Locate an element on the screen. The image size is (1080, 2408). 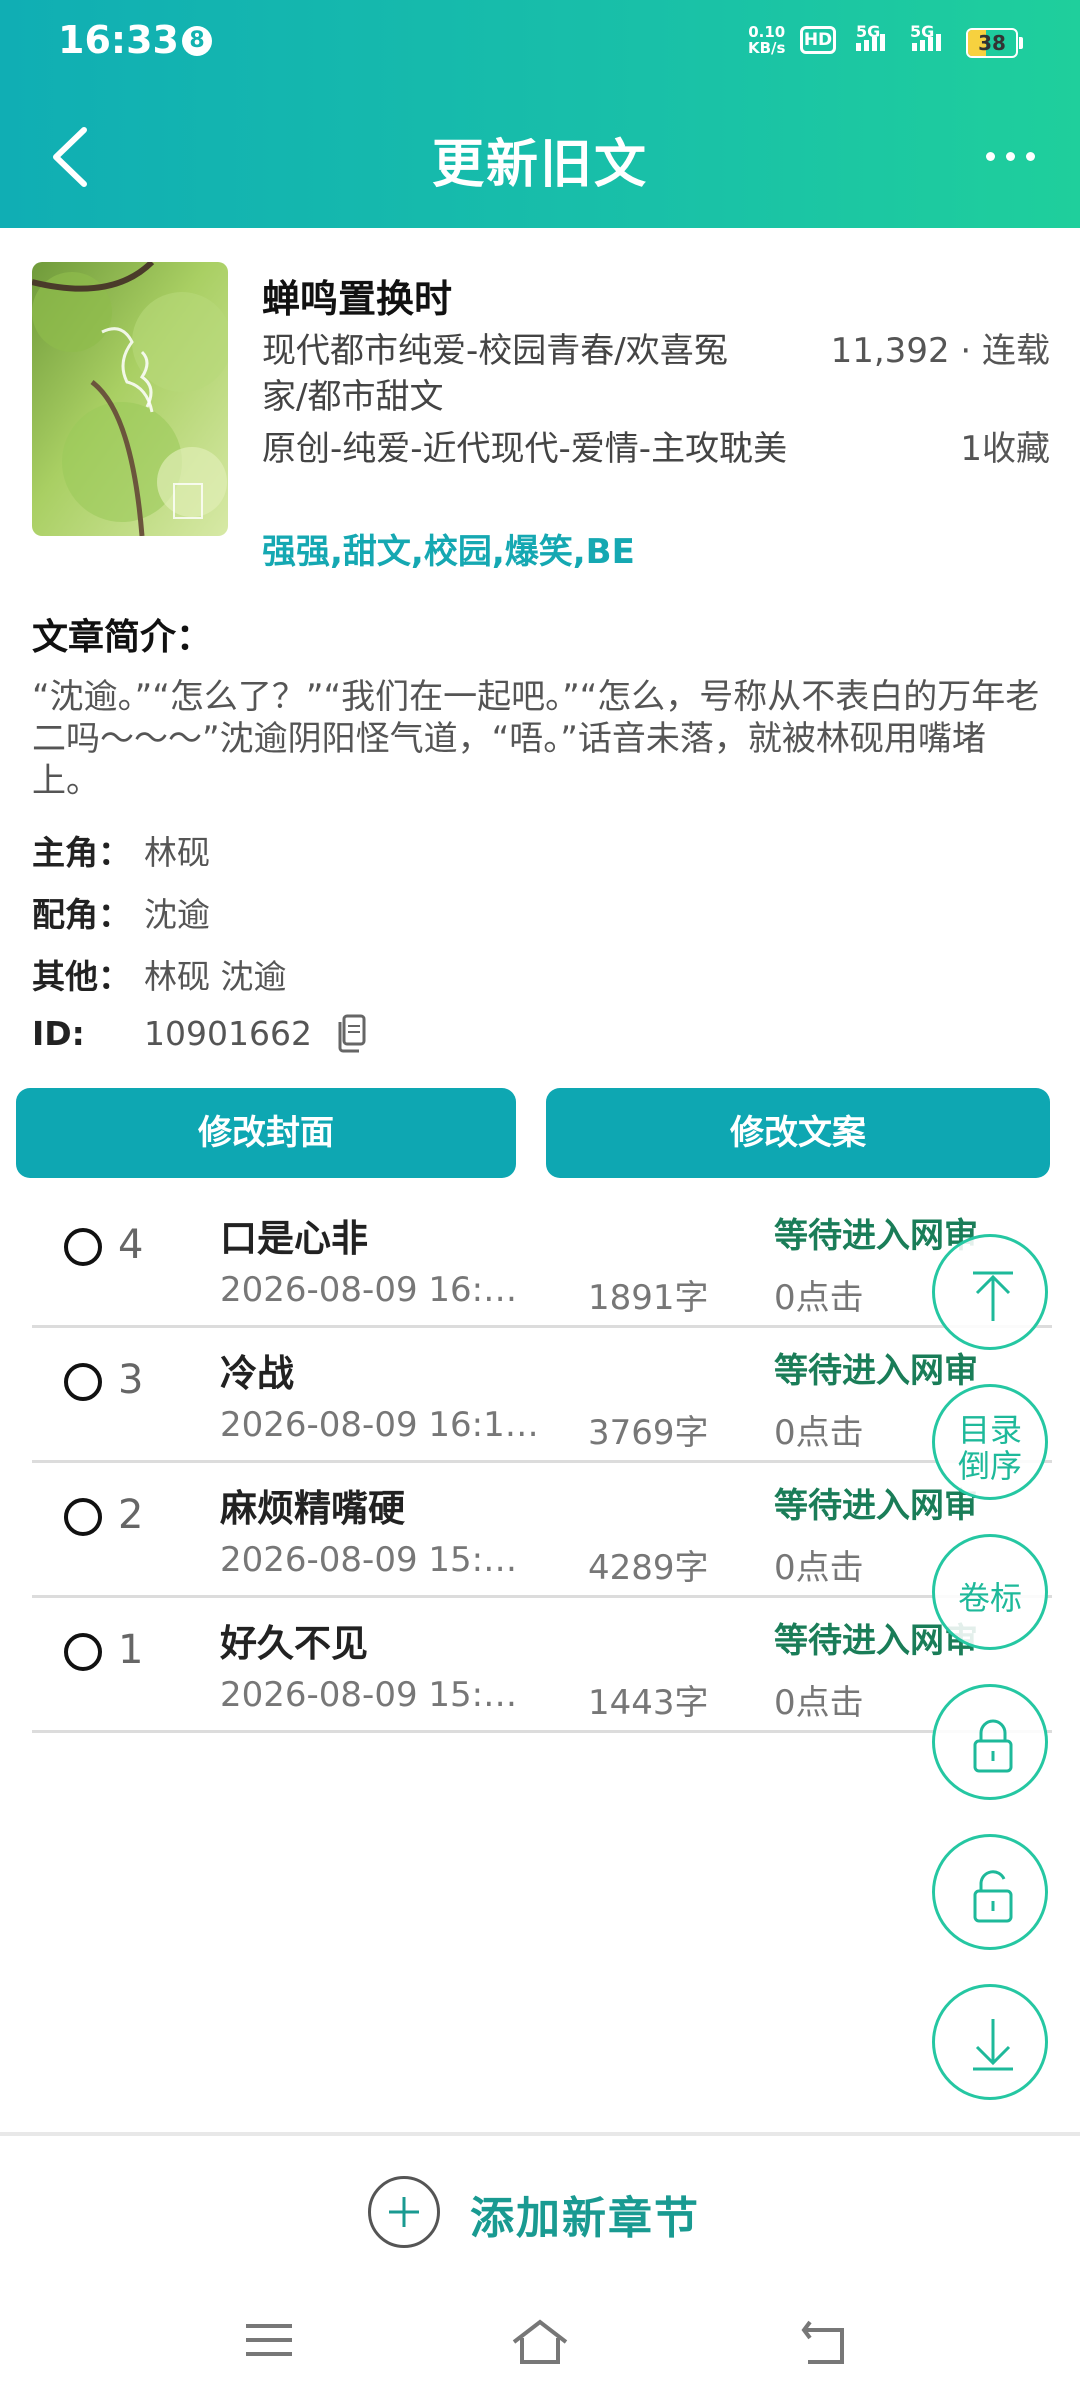
add-chapter-icon-button is located at coordinates (404, 2212).